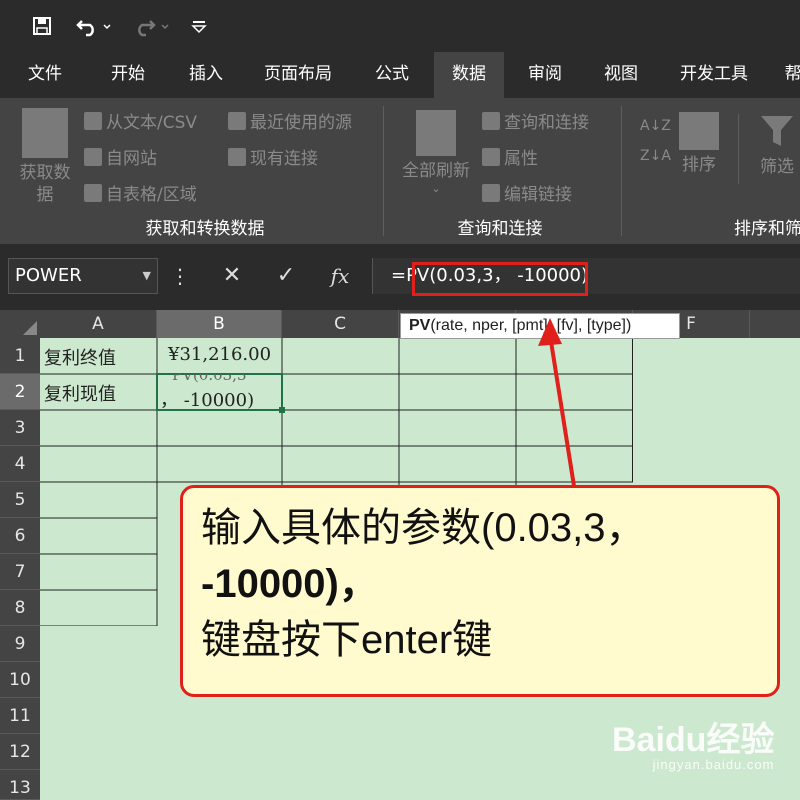  Describe the element at coordinates (20, 500) in the screenshot. I see `row-header-5: 5` at that location.